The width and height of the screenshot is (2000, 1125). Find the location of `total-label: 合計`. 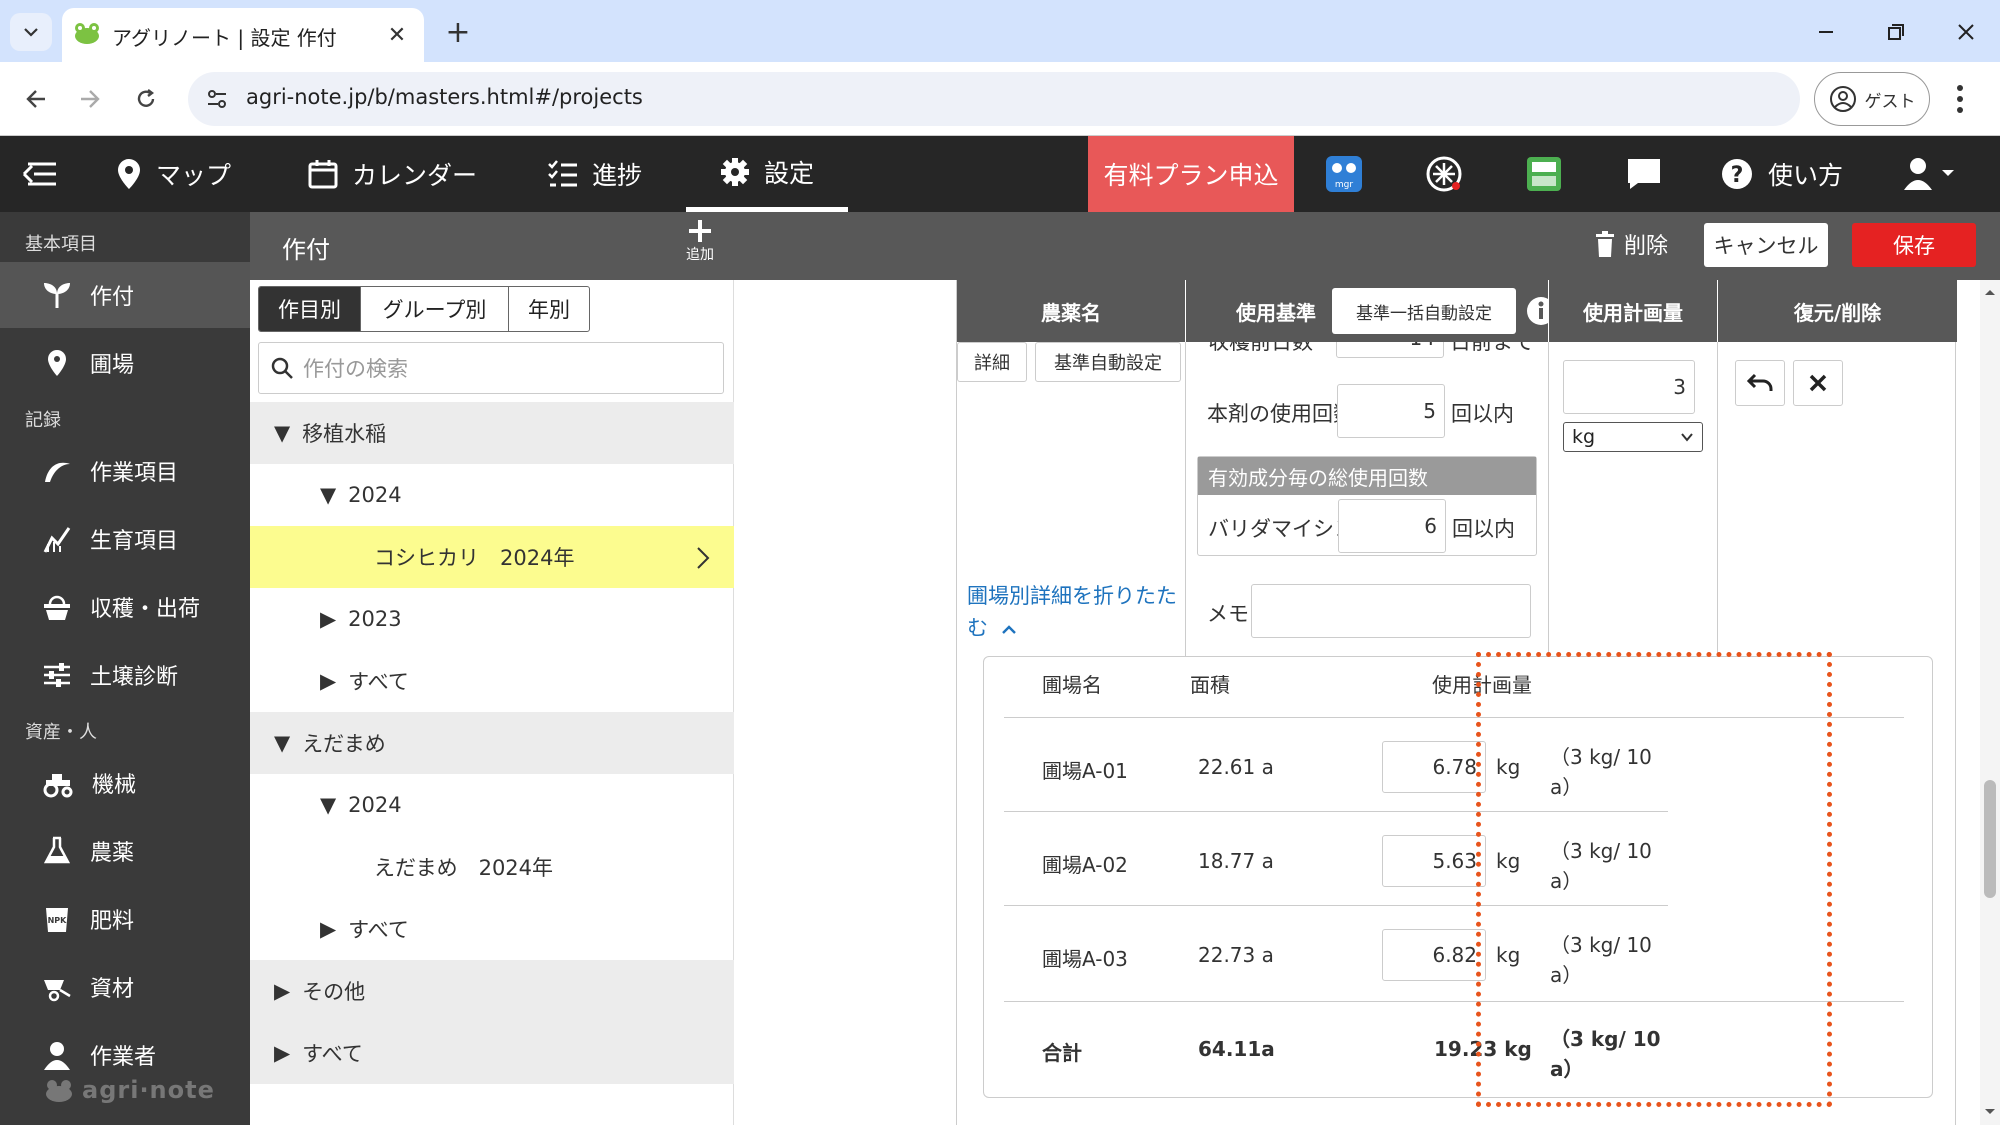

total-label: 合計 is located at coordinates (1062, 1053).